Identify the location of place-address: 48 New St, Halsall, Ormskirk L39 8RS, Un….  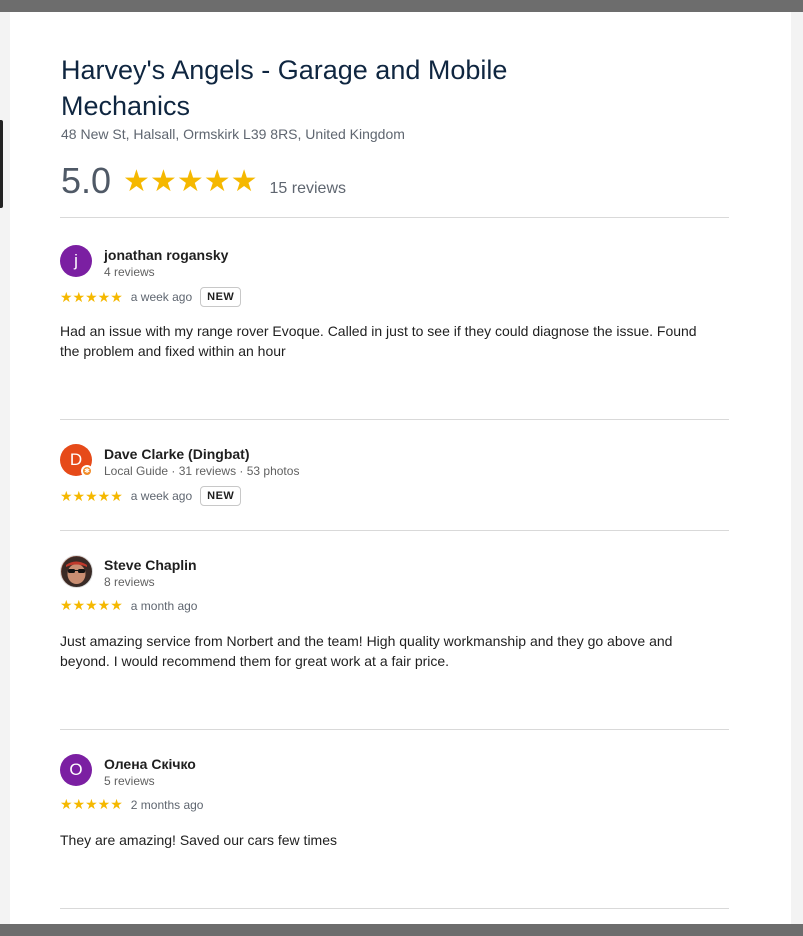
(233, 134).